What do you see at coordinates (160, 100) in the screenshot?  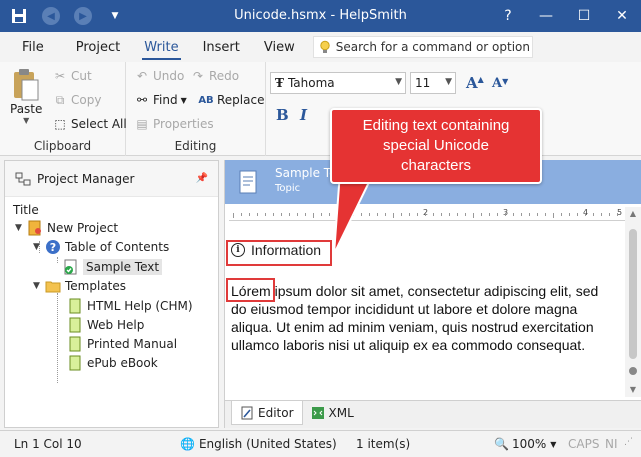 I see `find-button: ⚯ Find ▼` at bounding box center [160, 100].